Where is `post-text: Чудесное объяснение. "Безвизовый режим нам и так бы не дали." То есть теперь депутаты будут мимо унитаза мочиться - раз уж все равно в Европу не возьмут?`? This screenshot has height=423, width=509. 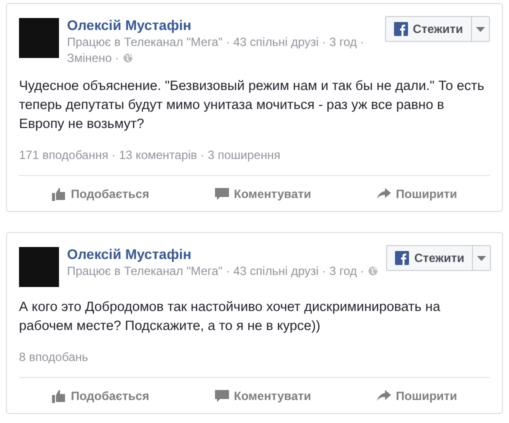 post-text: Чудесное объяснение. "Безвизовый режим нам и так бы не дали." То есть теперь депутаты будут мимо унитаза мочиться - раз уж все равно в Европу не возьмут? is located at coordinates (252, 105).